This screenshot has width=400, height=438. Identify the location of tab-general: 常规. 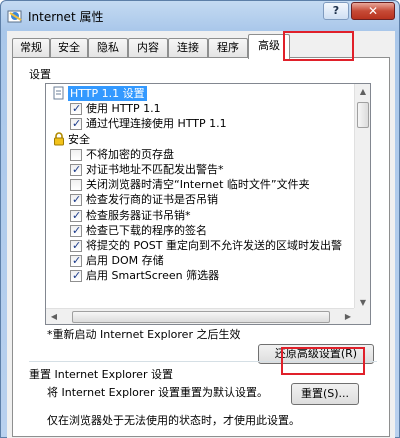
(31, 48).